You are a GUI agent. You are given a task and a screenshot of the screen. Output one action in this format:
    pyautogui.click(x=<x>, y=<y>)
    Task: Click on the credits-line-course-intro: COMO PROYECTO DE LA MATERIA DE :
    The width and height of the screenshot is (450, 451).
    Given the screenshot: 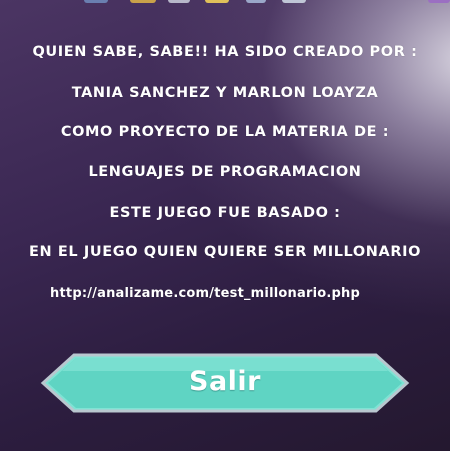 What is the action you would take?
    pyautogui.click(x=225, y=132)
    